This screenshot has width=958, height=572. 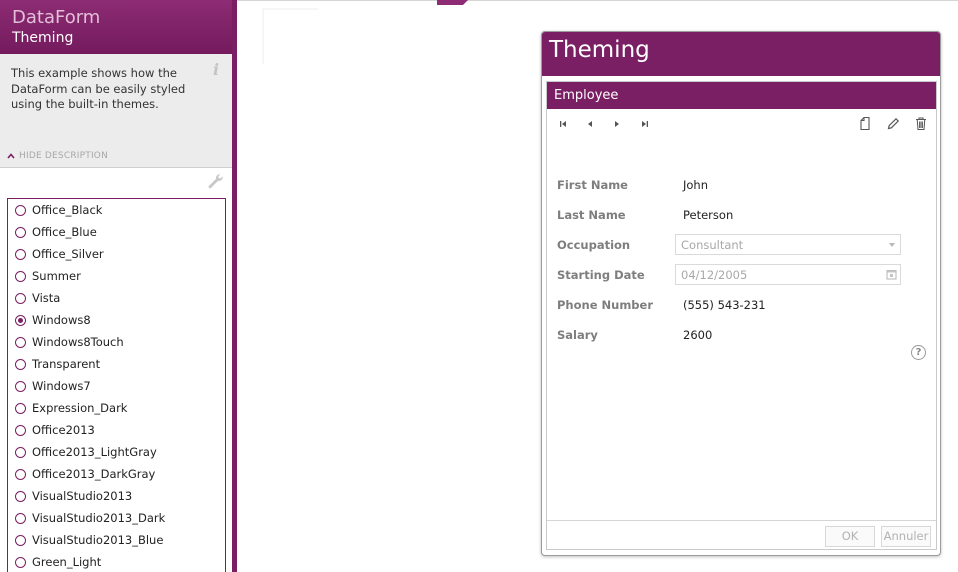 I want to click on first-name-label: First Name, so click(x=592, y=185).